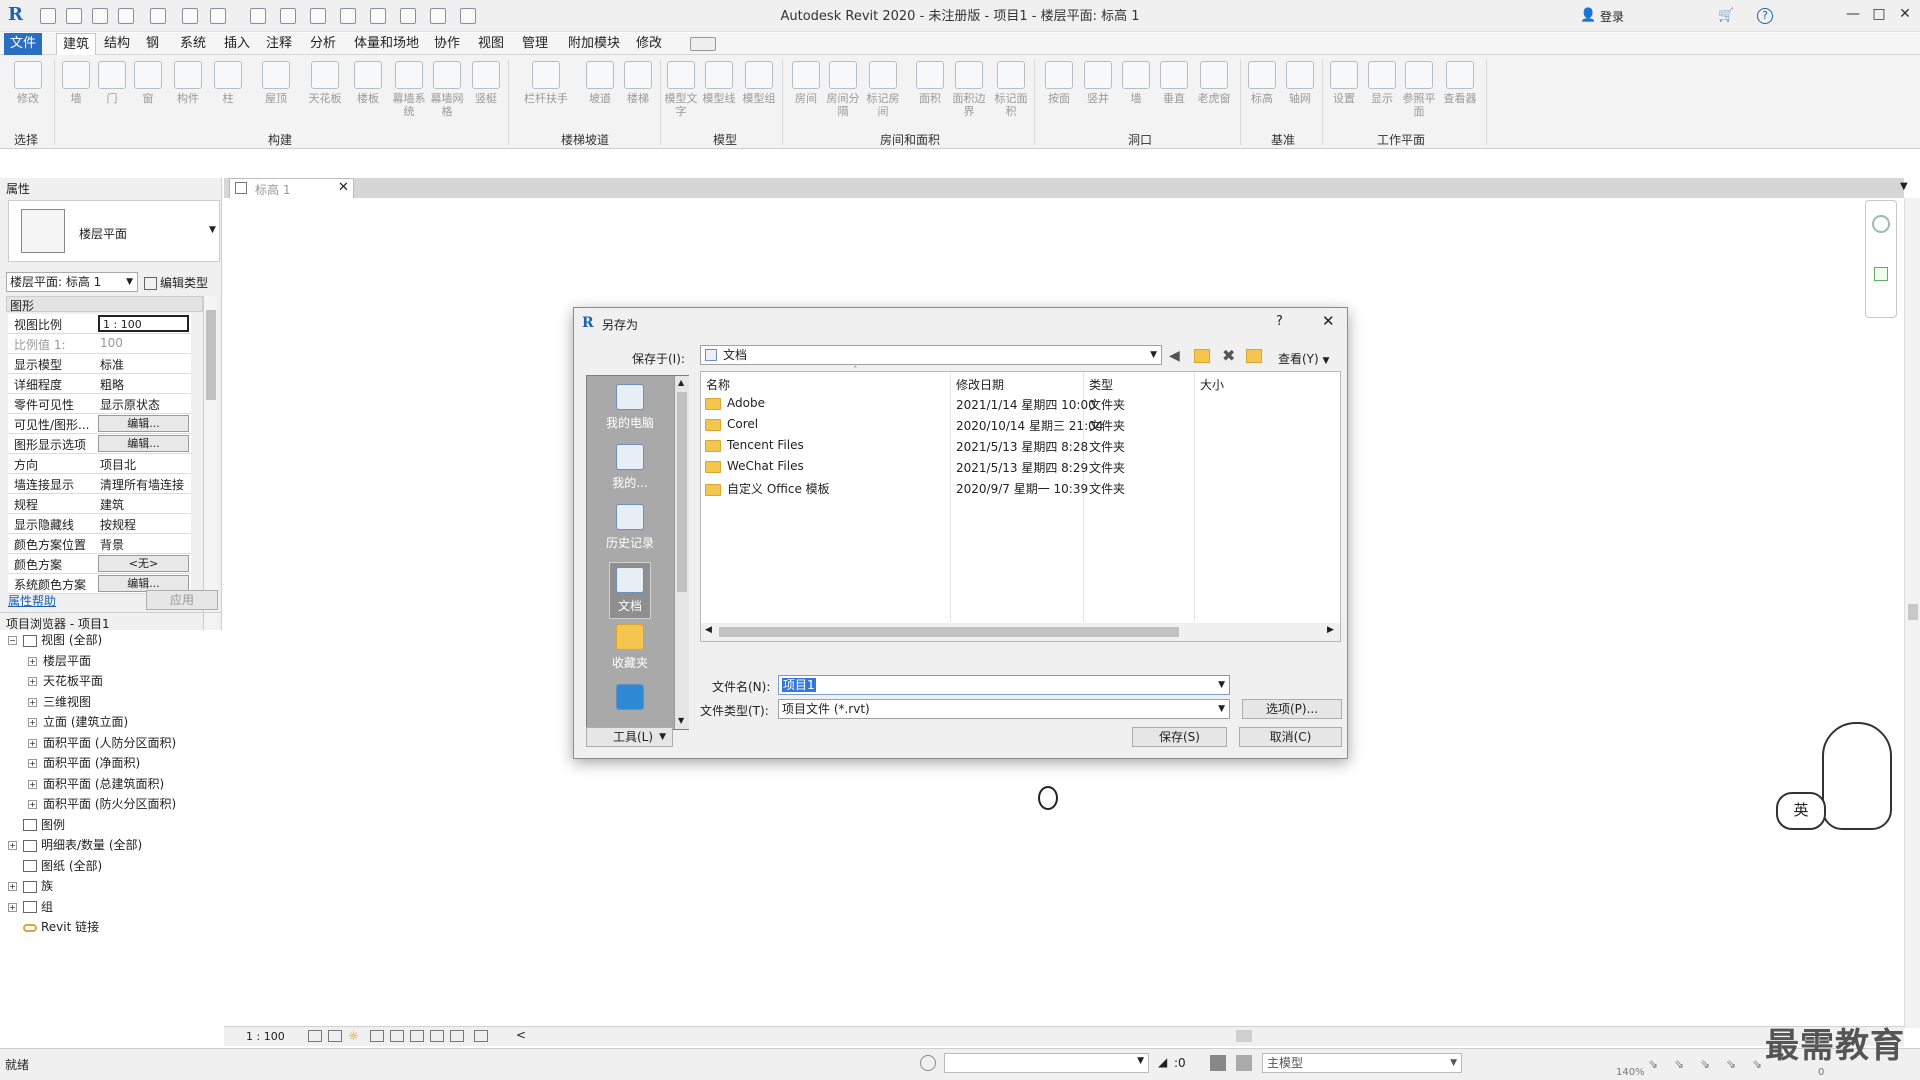 The width and height of the screenshot is (1920, 1080). Describe the element at coordinates (1881, 224) in the screenshot. I see `steering-wheel-icon` at that location.